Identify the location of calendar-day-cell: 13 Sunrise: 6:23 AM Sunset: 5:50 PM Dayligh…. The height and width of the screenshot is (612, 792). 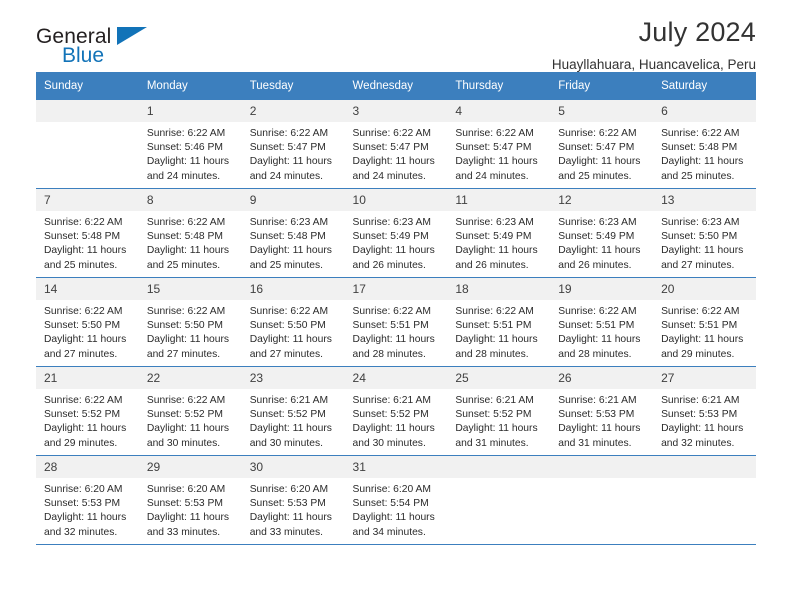
(704, 233).